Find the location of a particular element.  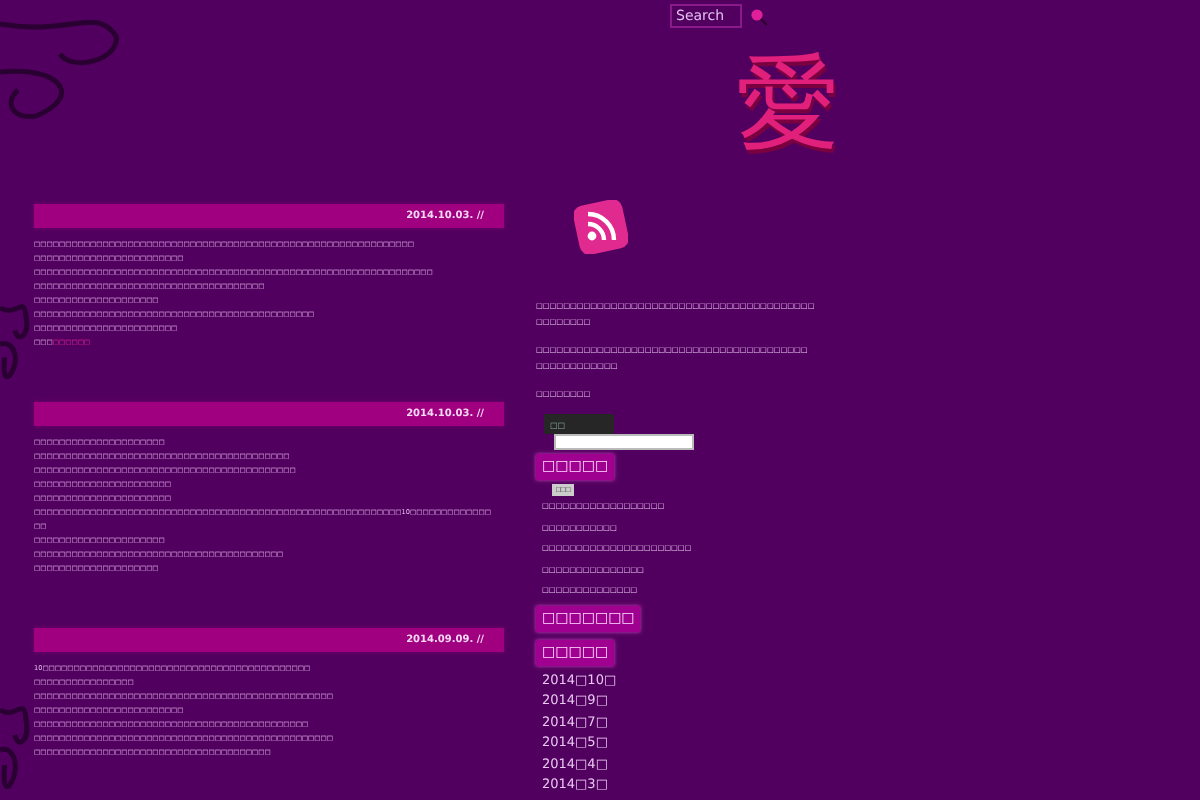

search-icon is located at coordinates (759, 16).